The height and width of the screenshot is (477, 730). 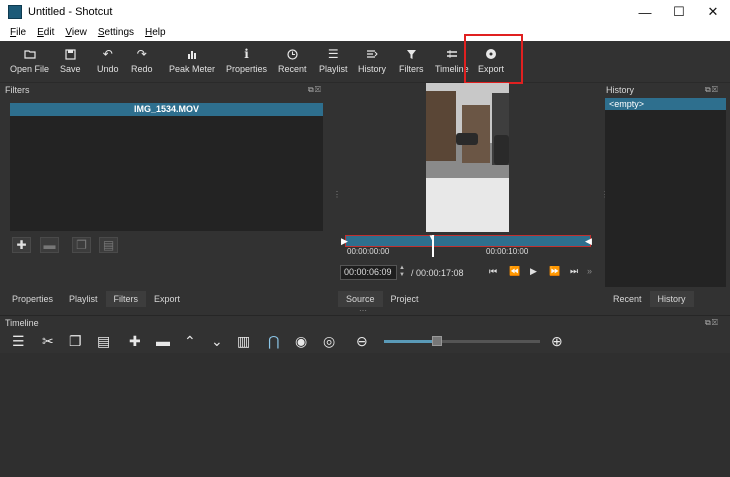 What do you see at coordinates (712, 90) in the screenshot?
I see `history-panel-float-close-icons: ⧉☒` at bounding box center [712, 90].